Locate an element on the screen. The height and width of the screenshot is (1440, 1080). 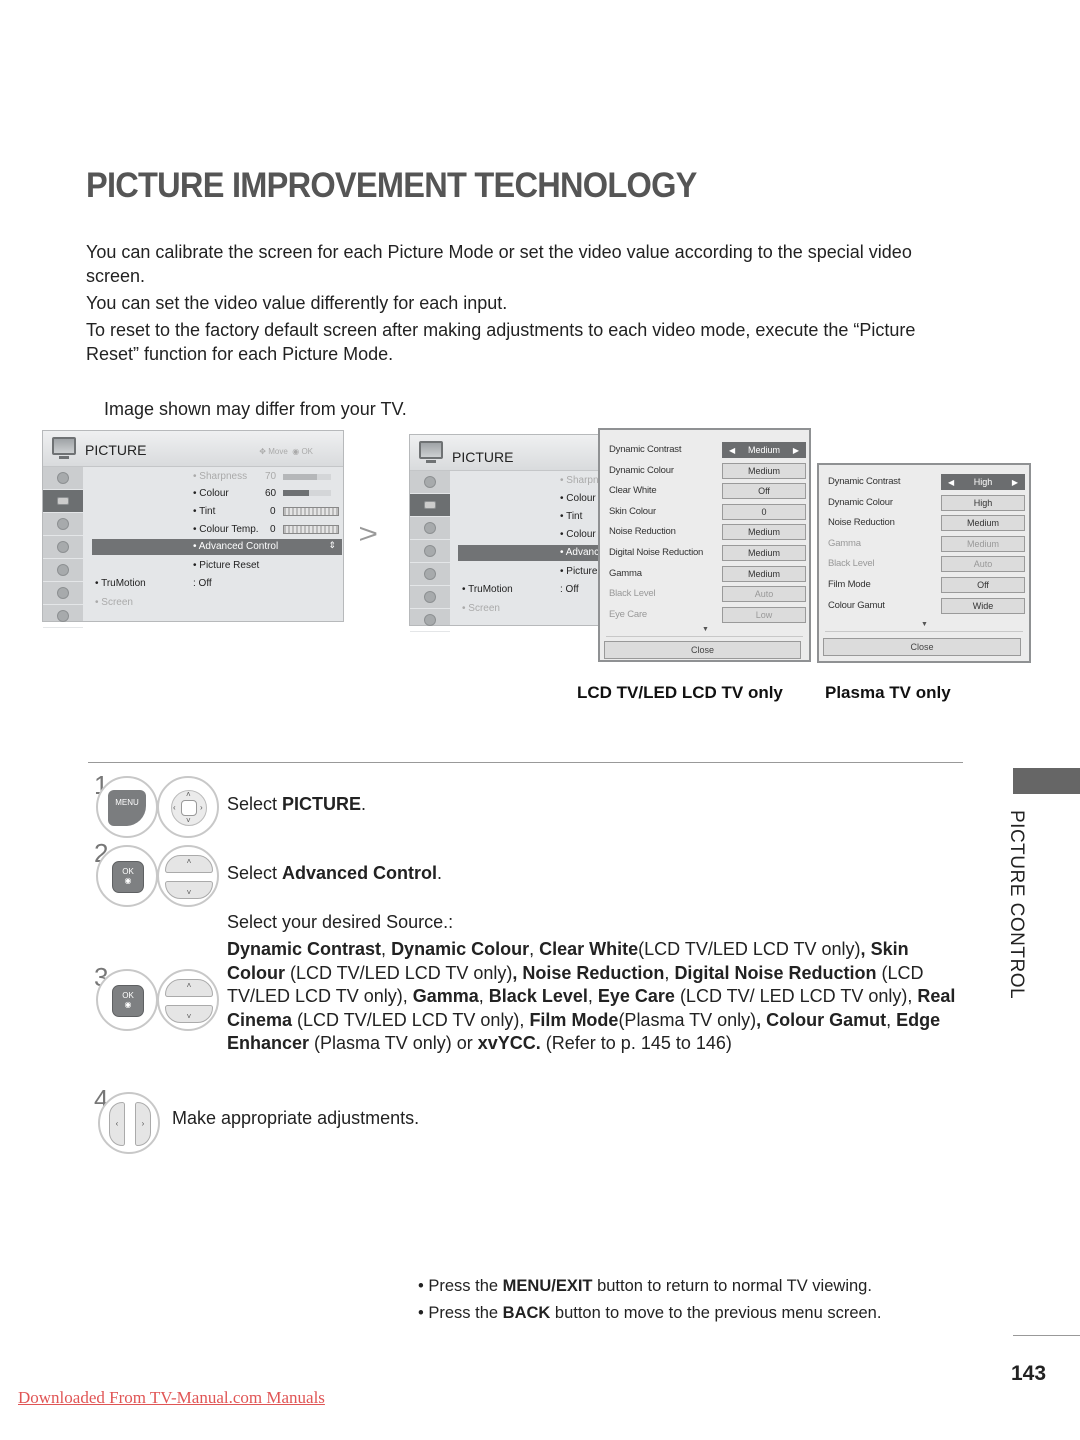
download-source-link: Downloaded From TV-Manual.com Manuals is located at coordinates (171, 1398).